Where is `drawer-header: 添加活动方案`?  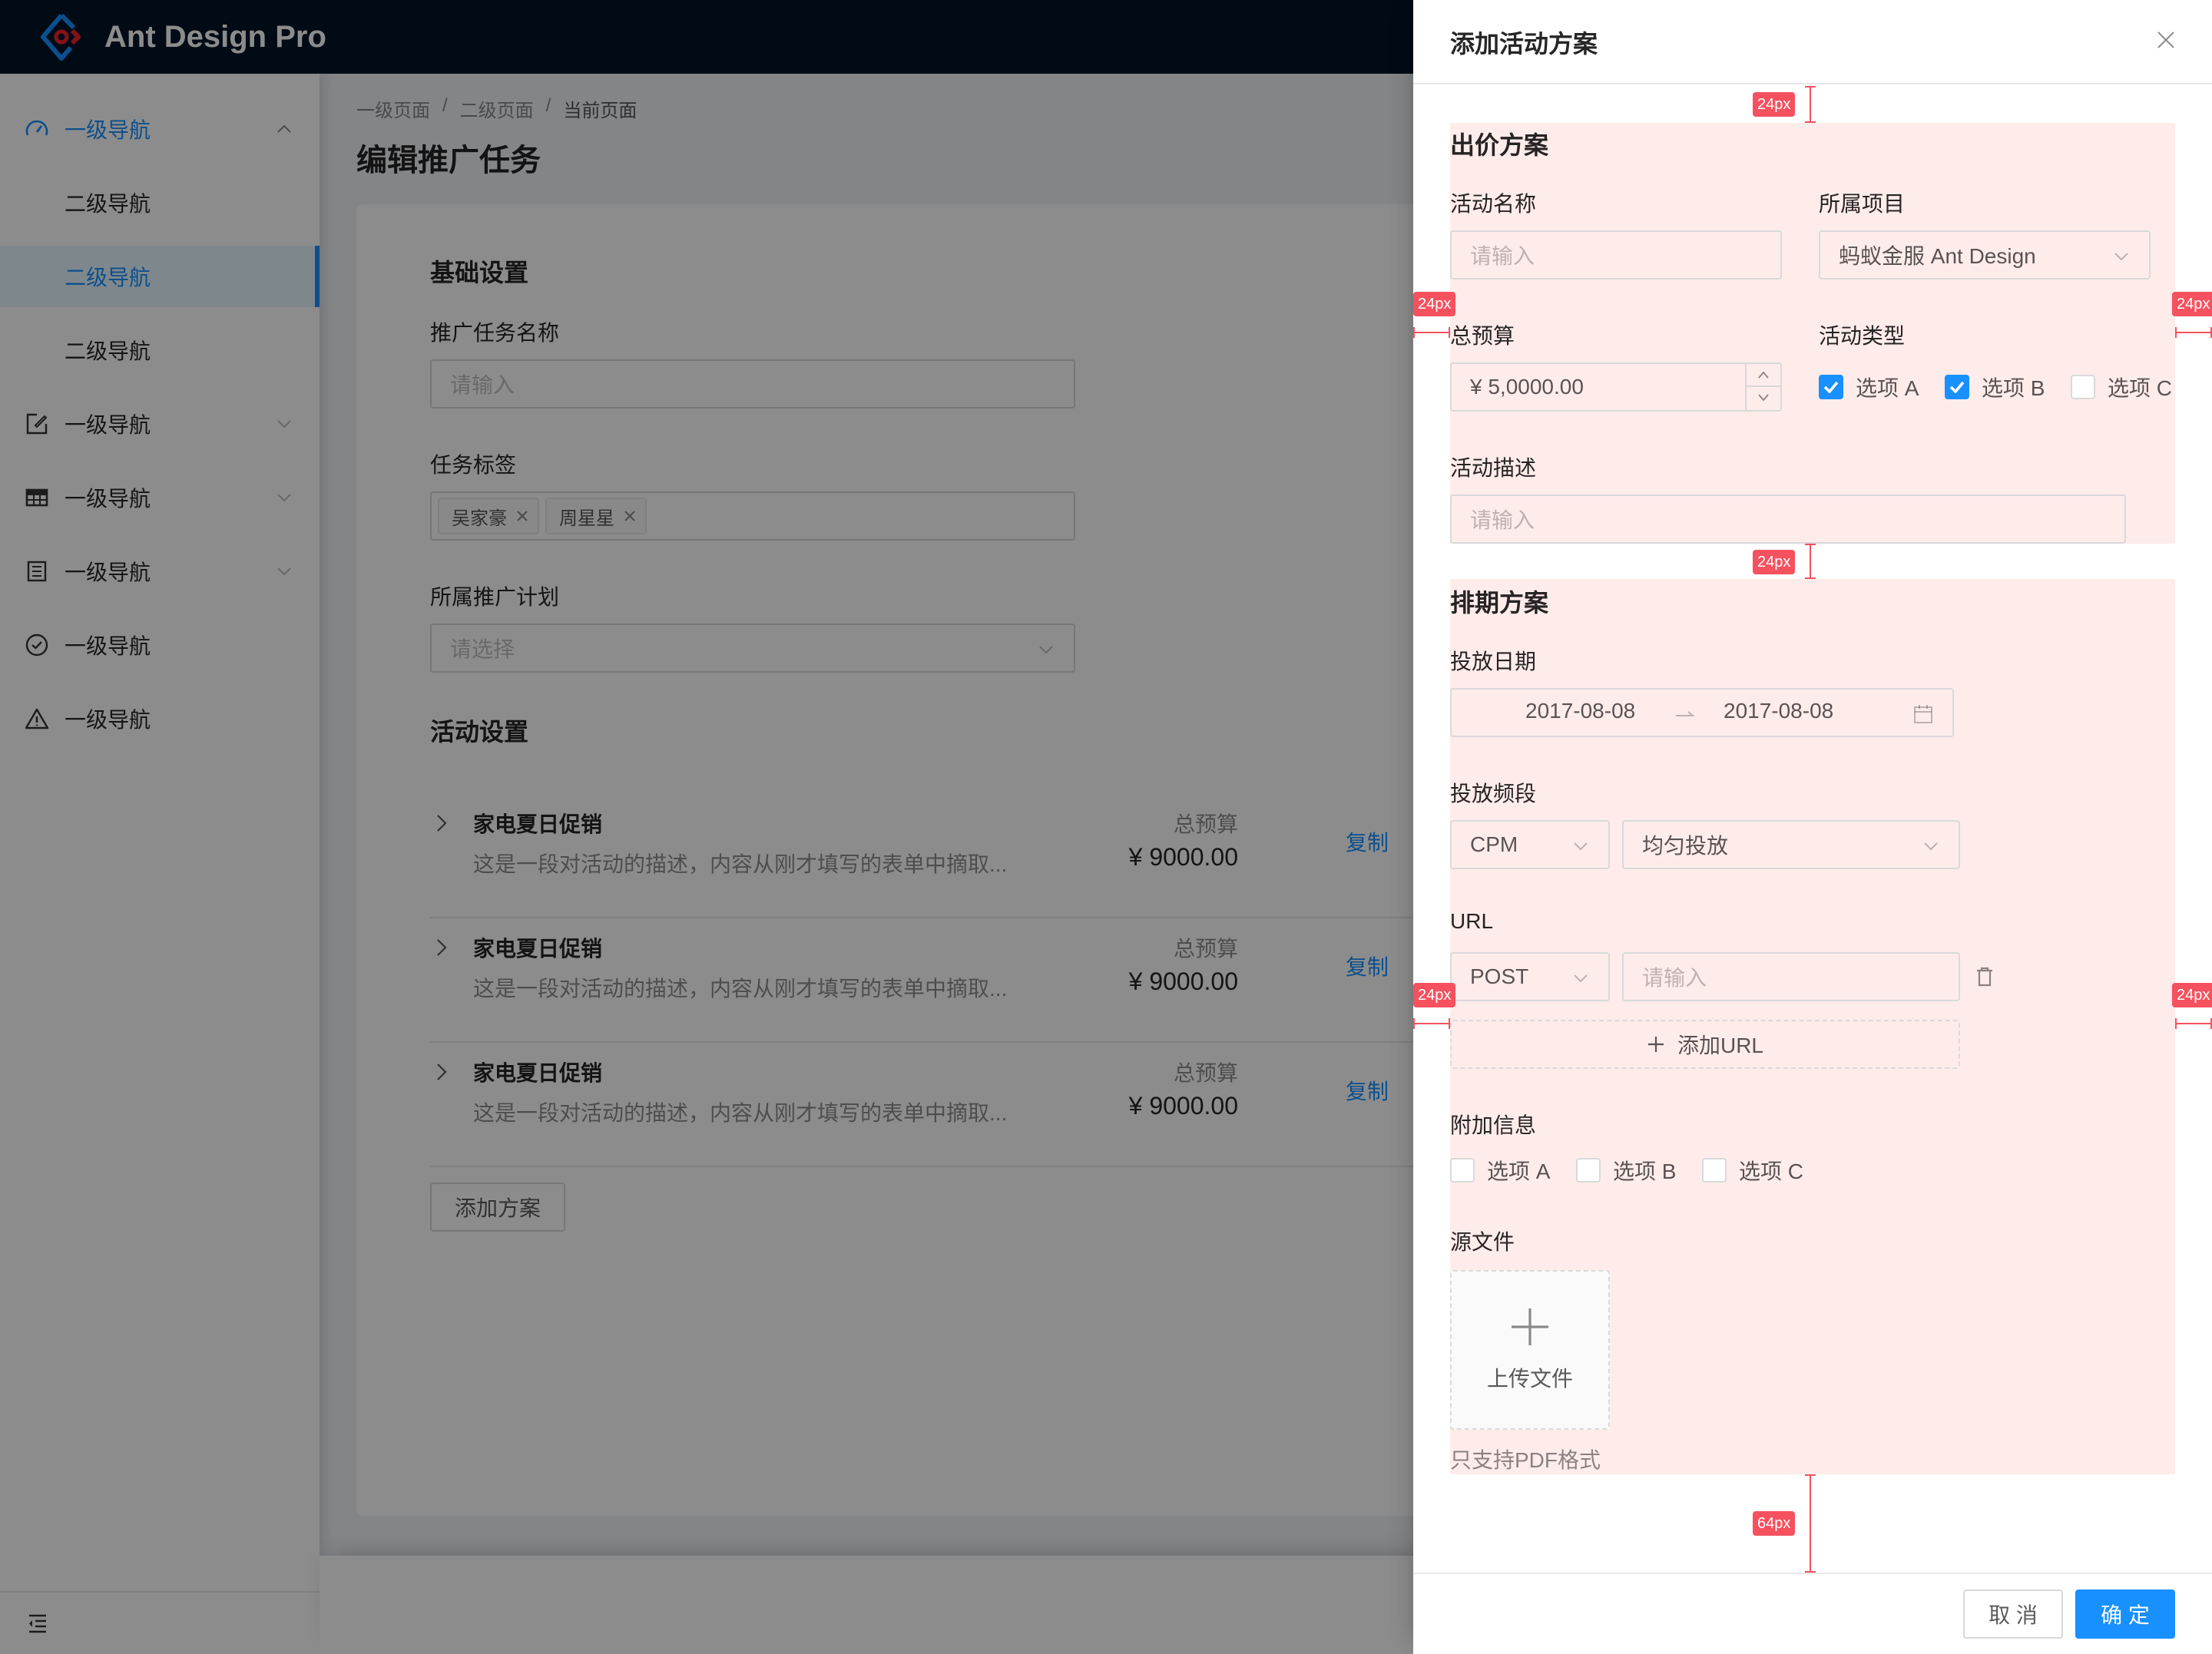 drawer-header: 添加活动方案 is located at coordinates (1813, 42).